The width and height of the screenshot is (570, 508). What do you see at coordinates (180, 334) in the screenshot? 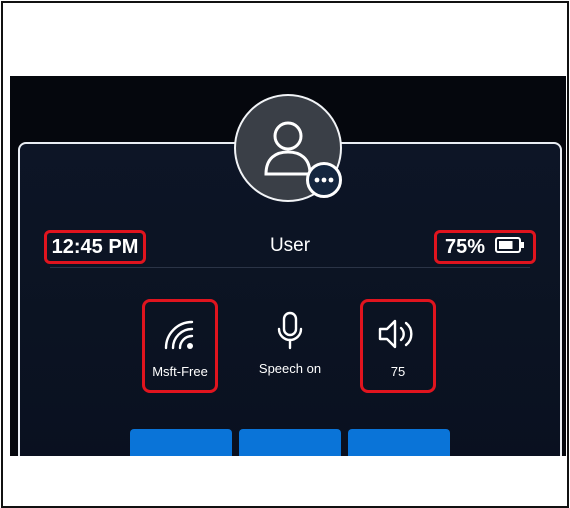
I see `wifi-icon` at bounding box center [180, 334].